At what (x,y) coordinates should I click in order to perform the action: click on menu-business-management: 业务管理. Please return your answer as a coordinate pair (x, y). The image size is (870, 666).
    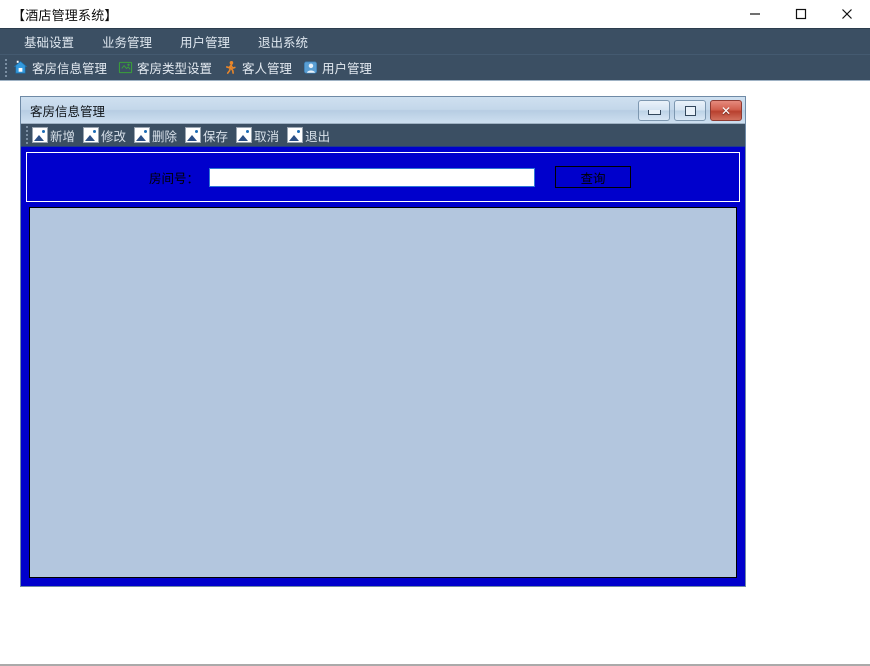
    Looking at the image, I should click on (127, 41).